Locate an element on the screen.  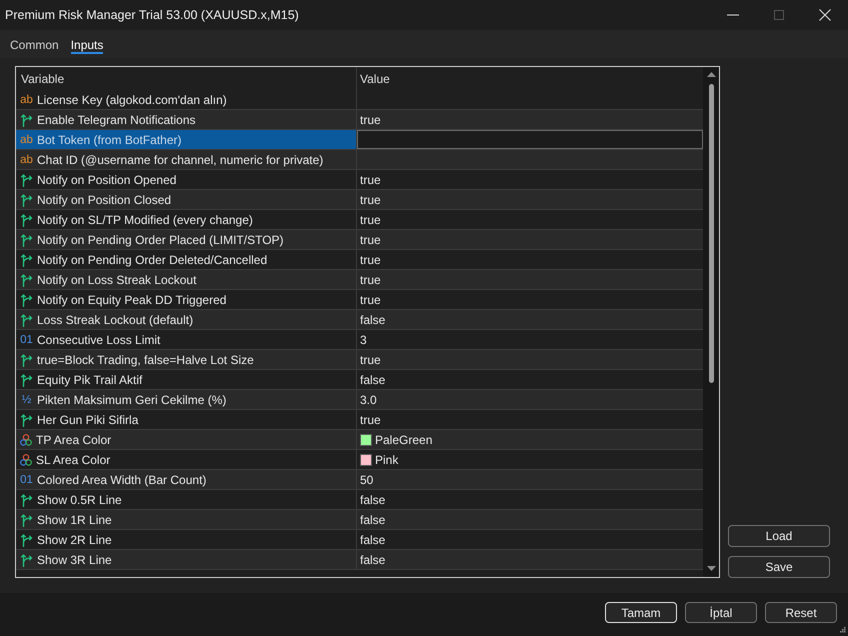
table-row: Notify on SL/TP Modified (every change) true is located at coordinates (359, 220).